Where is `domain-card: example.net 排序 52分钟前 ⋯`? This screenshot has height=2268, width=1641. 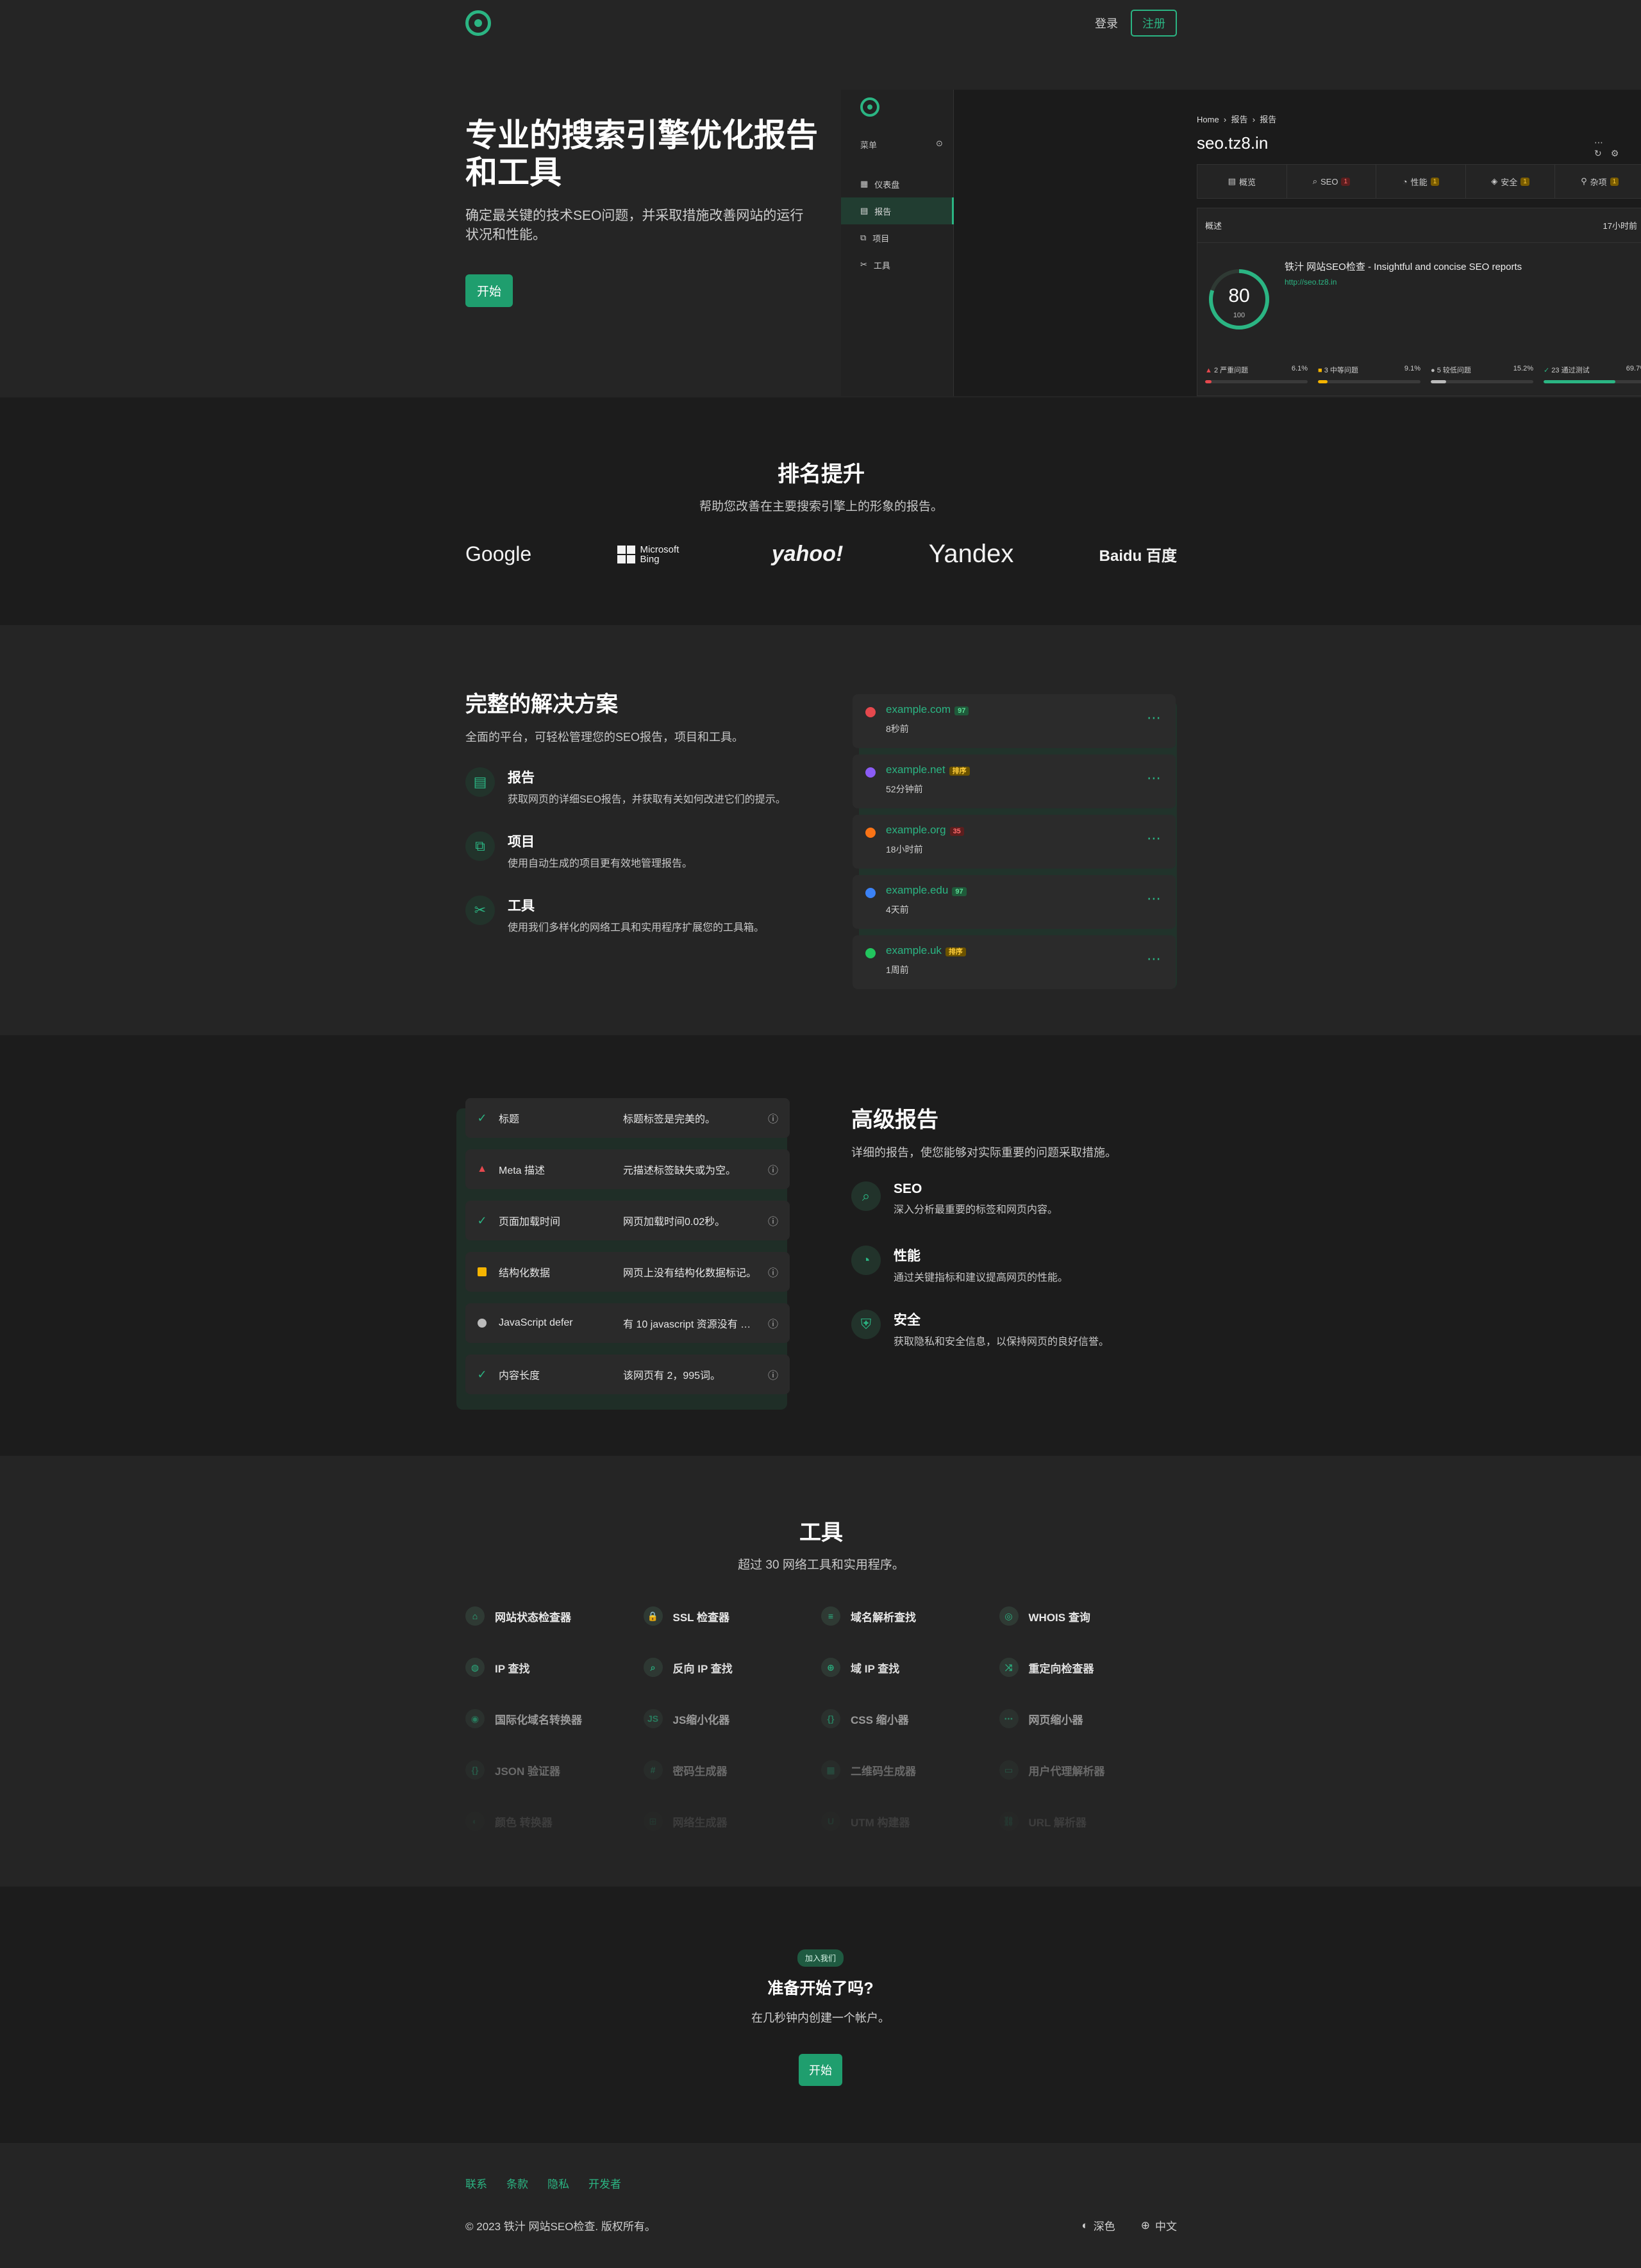
domain-card: example.net 排序 52分钟前 ⋯ is located at coordinates (1014, 782).